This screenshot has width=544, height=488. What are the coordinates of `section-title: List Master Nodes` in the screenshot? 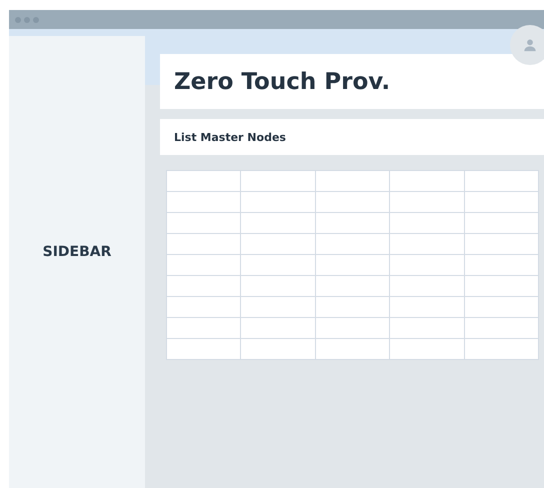 It's located at (230, 137).